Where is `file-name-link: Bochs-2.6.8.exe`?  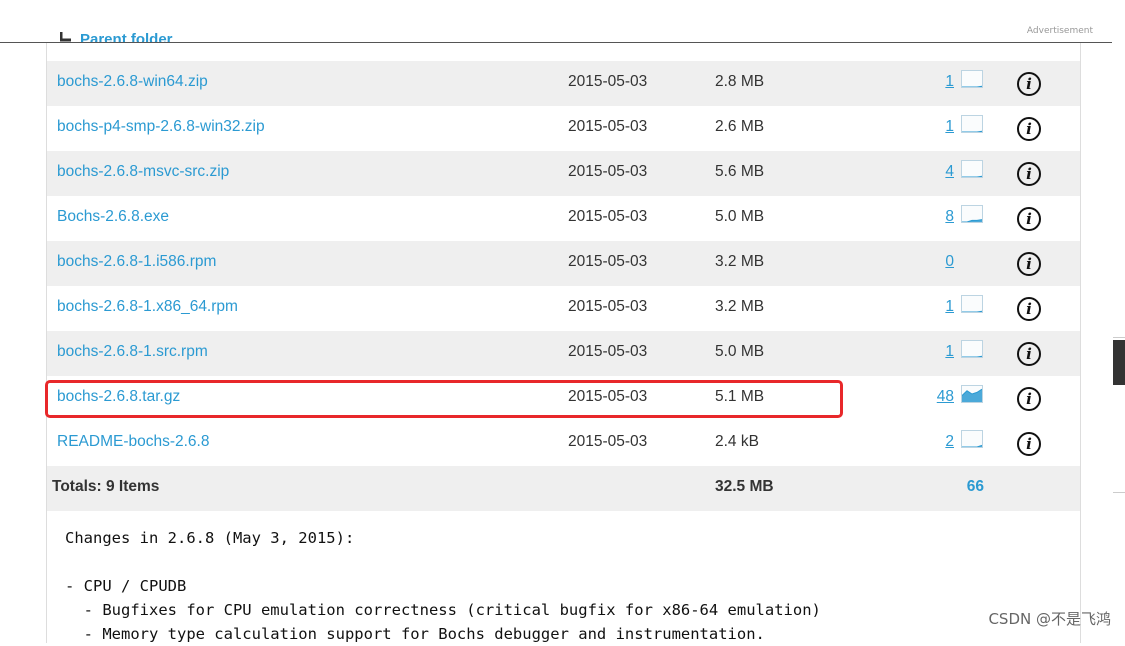
file-name-link: Bochs-2.6.8.exe is located at coordinates (113, 217).